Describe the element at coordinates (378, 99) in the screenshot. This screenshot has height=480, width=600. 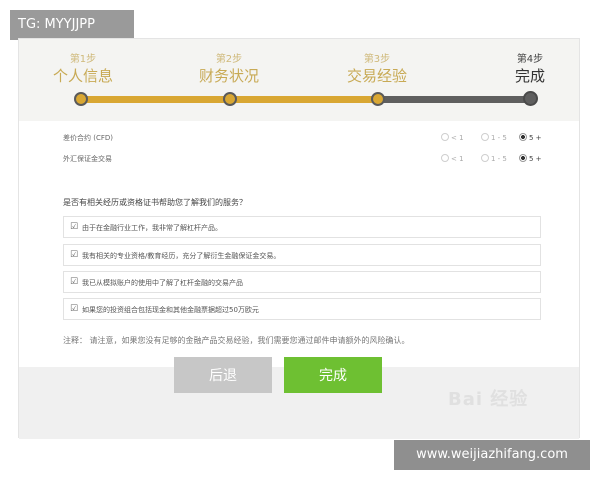
I see `step-3-marker` at that location.